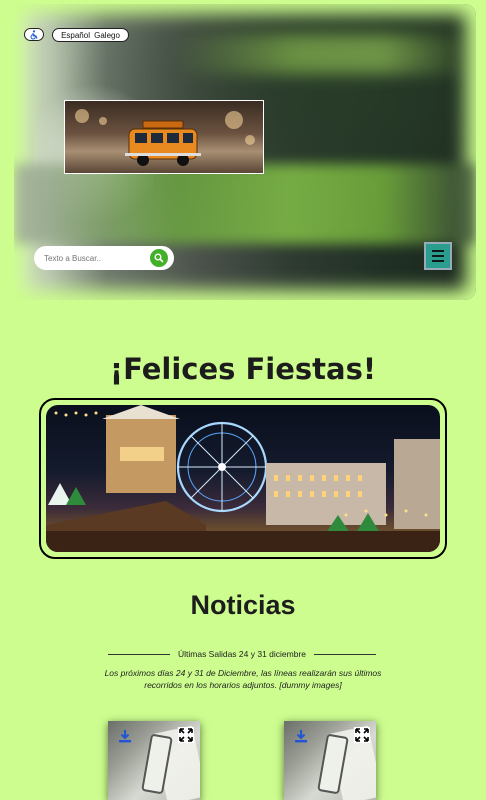  I want to click on menu-button, so click(438, 256).